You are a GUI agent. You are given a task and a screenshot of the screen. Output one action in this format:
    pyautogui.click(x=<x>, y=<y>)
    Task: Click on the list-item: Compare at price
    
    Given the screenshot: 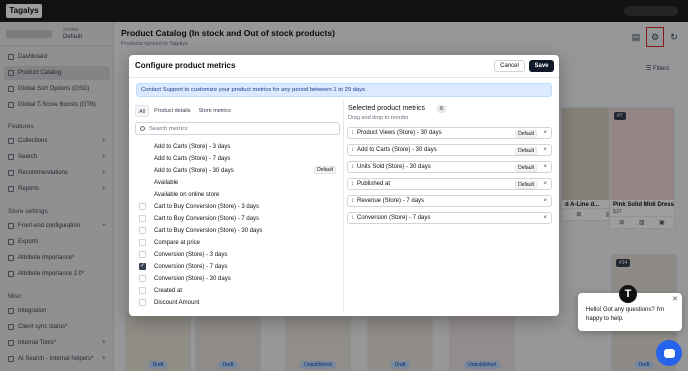 What is the action you would take?
    pyautogui.click(x=237, y=242)
    